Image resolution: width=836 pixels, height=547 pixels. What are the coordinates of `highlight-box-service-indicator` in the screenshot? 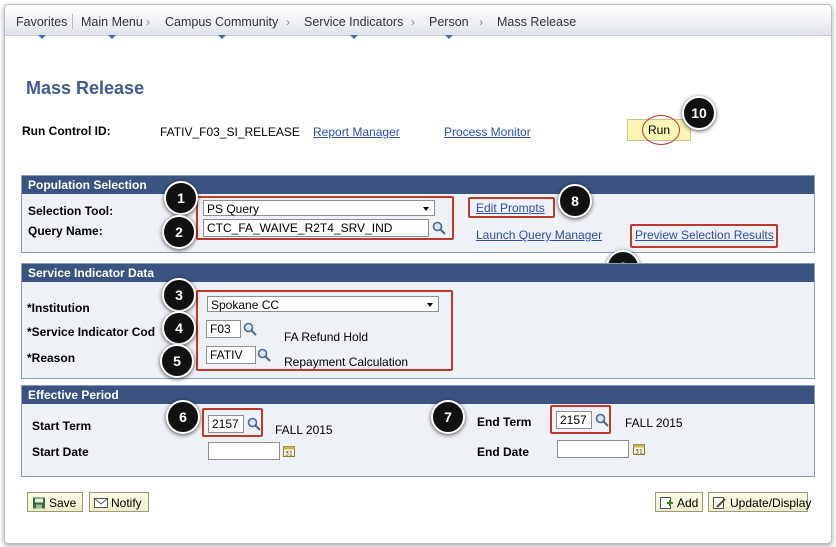 It's located at (324, 330).